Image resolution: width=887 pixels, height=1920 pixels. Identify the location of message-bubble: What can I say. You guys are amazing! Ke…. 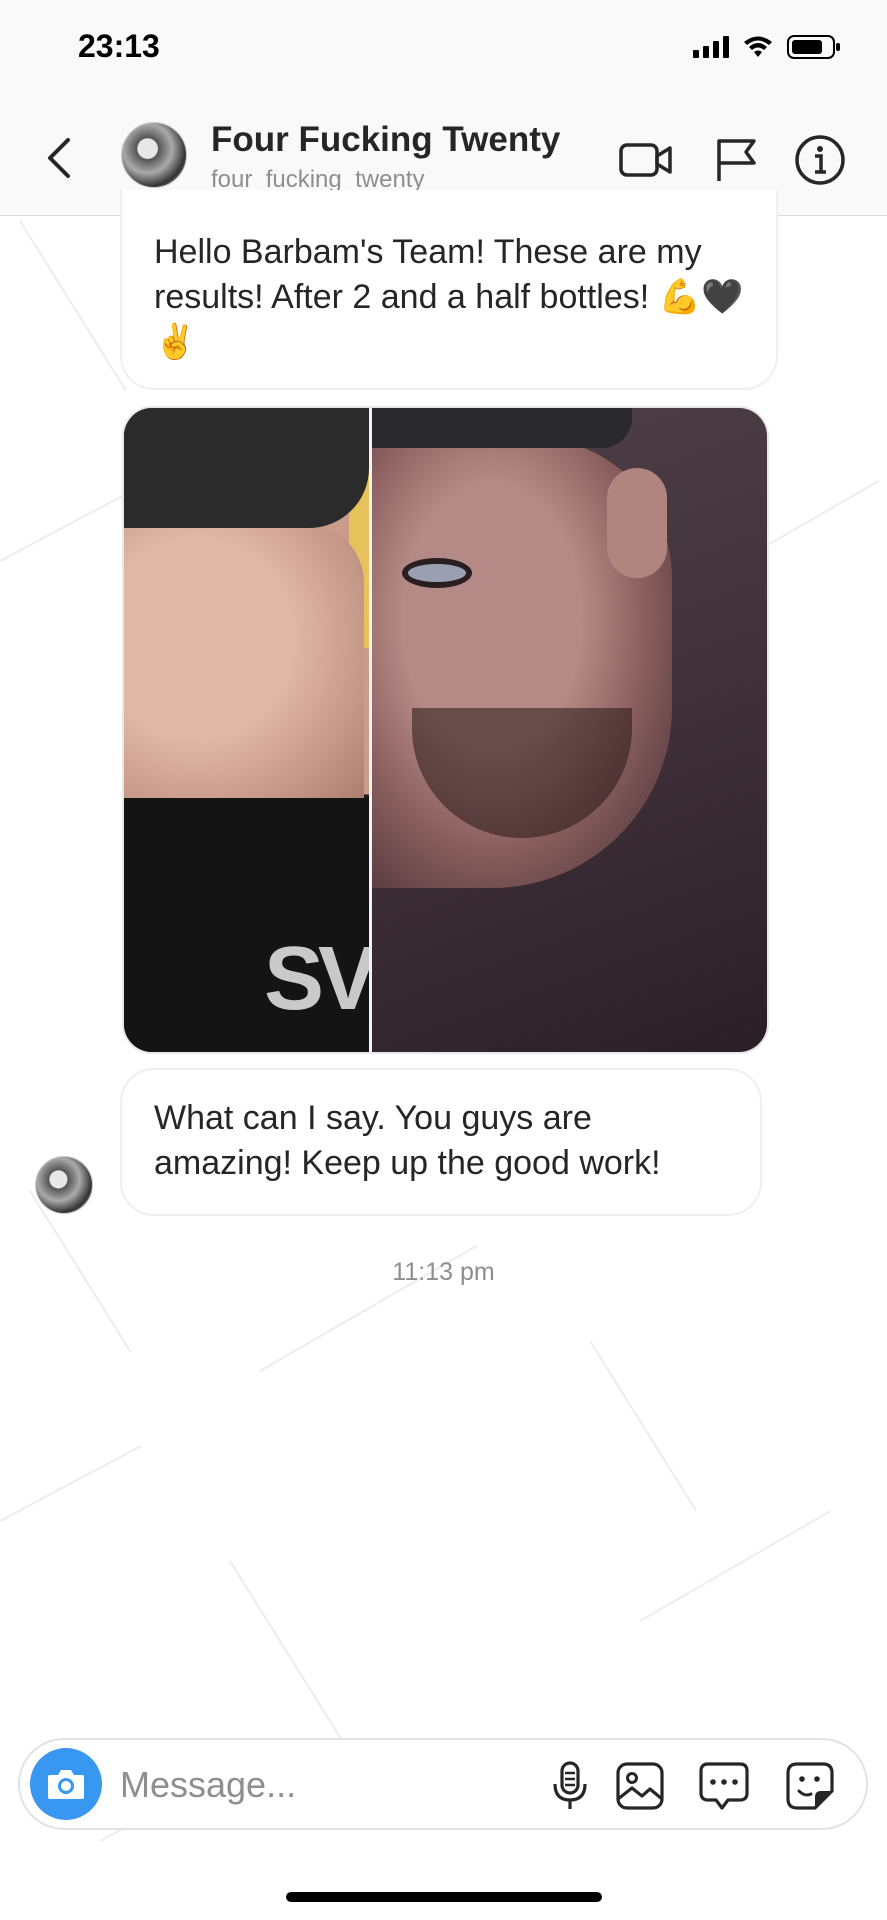
(441, 1142).